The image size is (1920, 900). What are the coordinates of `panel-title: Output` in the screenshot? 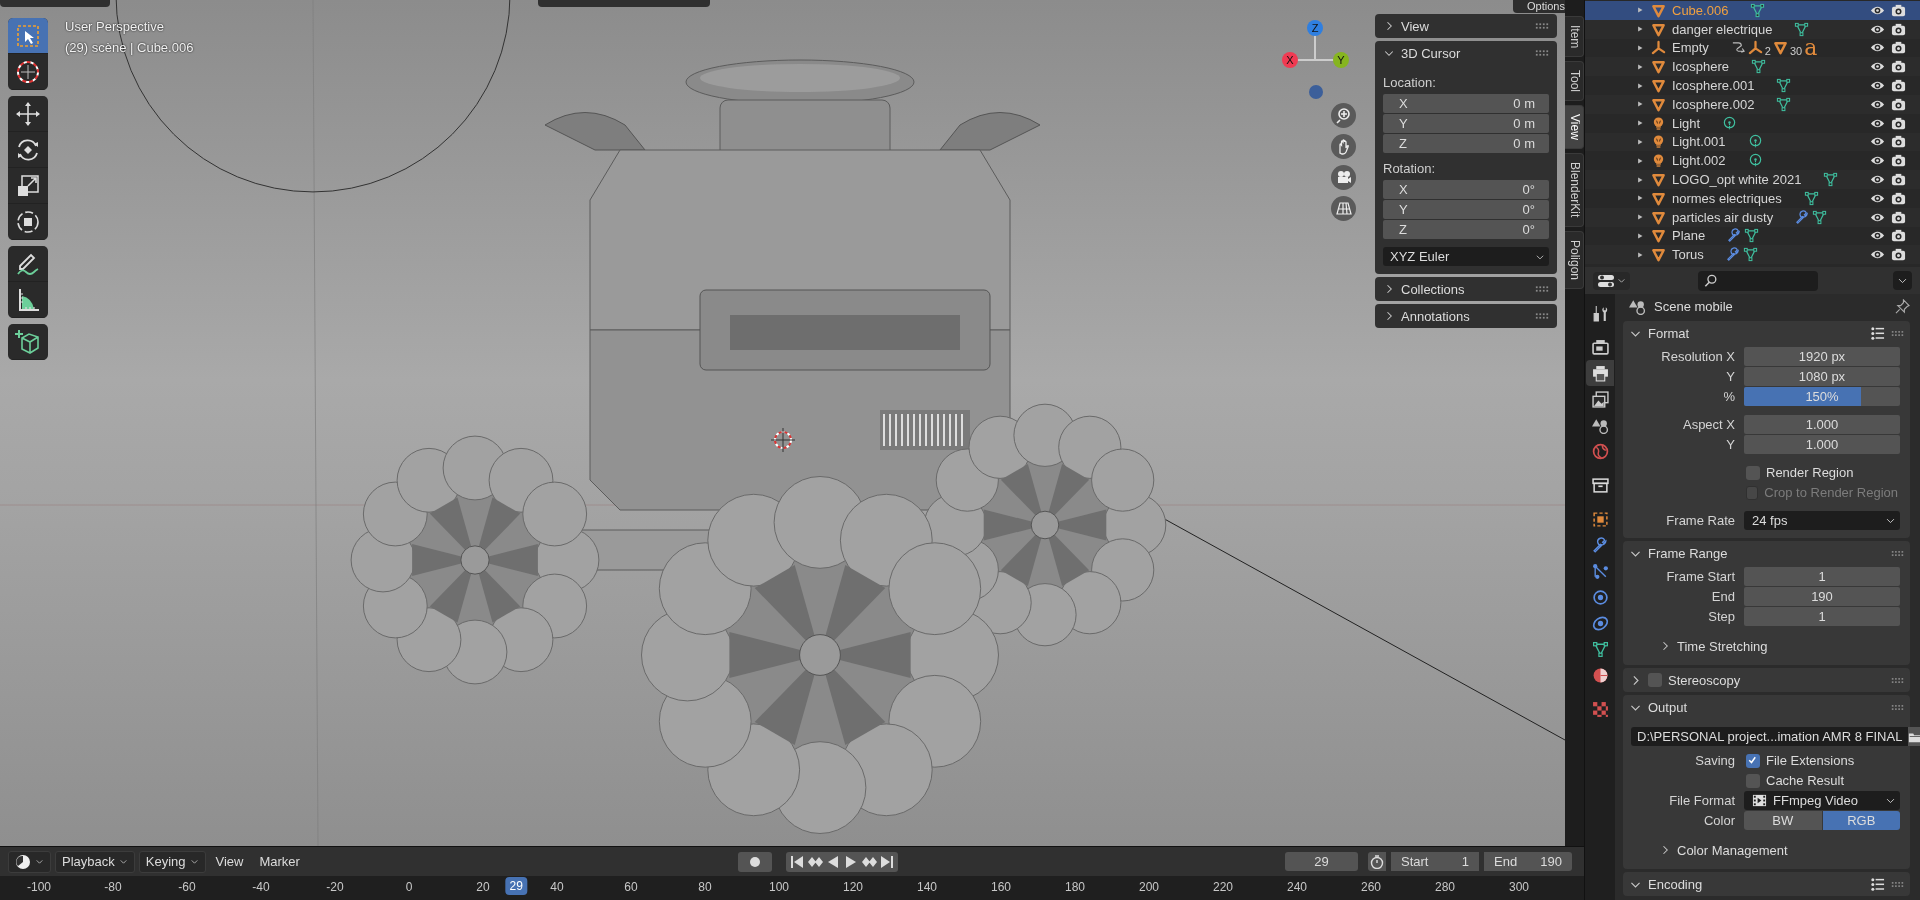 It's located at (1766, 707).